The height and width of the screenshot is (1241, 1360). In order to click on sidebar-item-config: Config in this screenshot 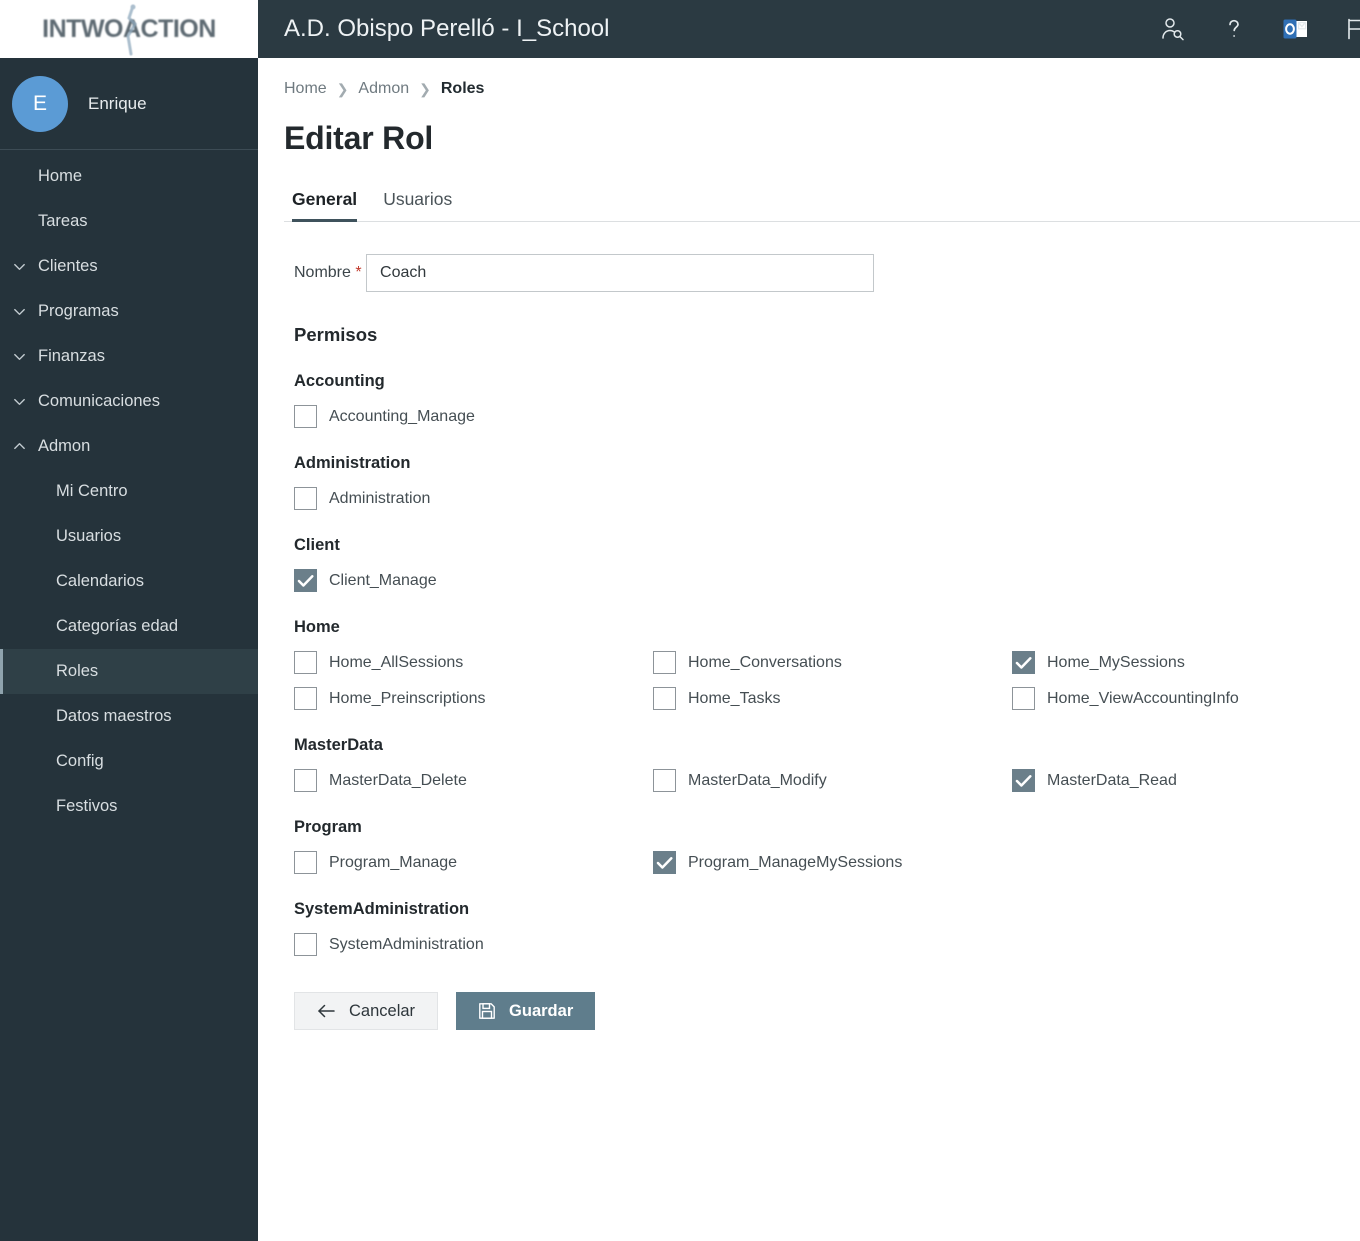, I will do `click(129, 761)`.